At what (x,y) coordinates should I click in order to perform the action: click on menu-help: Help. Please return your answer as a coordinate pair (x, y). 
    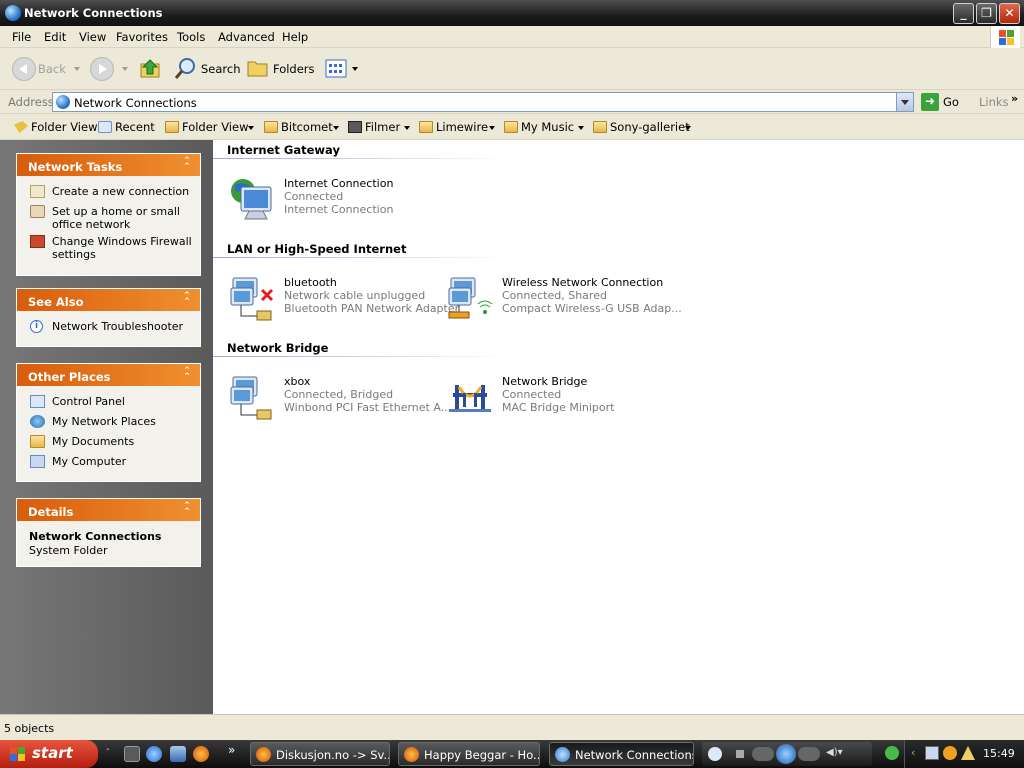
    Looking at the image, I should click on (295, 37).